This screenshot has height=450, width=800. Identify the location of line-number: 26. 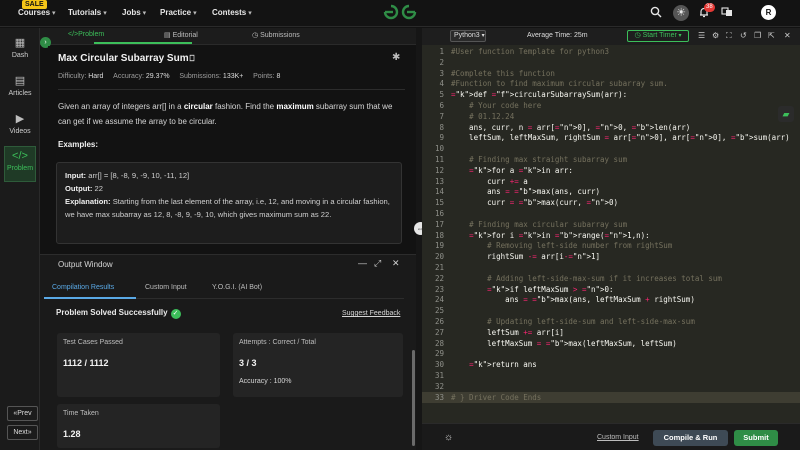
(439, 321).